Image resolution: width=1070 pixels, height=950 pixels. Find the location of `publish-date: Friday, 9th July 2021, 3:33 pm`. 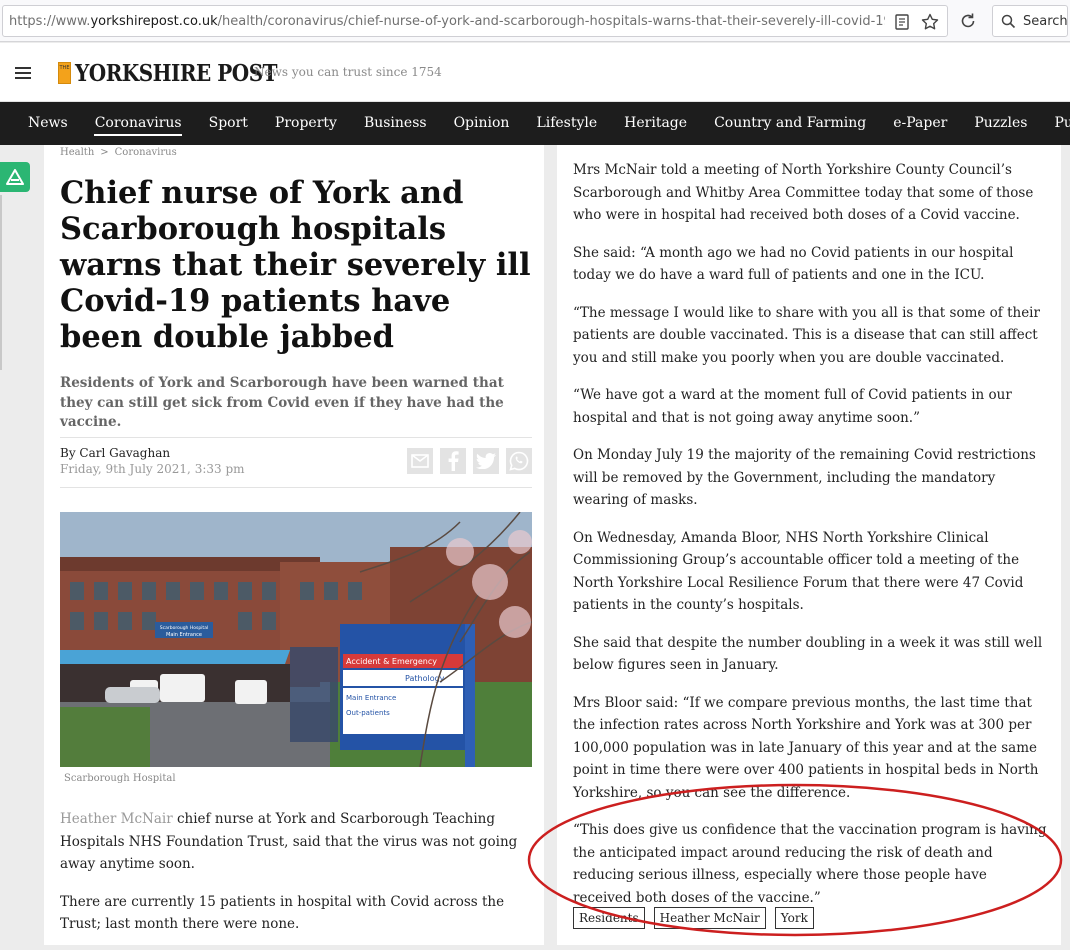

publish-date: Friday, 9th July 2021, 3:33 pm is located at coordinates (152, 469).